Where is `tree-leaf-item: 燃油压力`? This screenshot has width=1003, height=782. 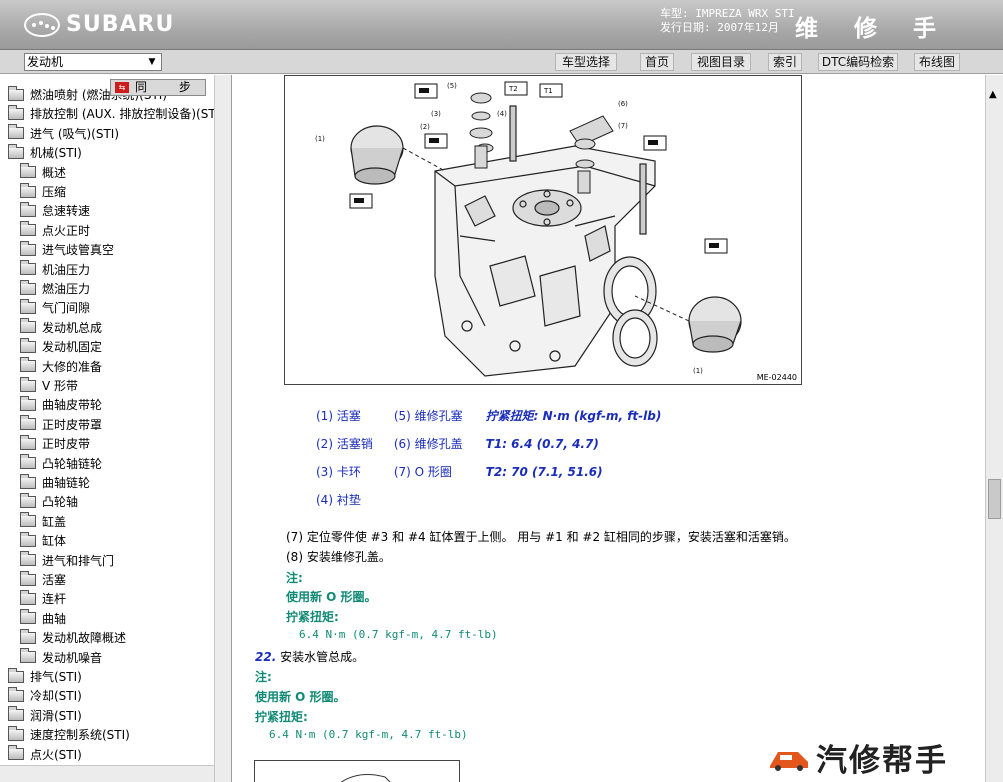 tree-leaf-item: 燃油压力 is located at coordinates (55, 288).